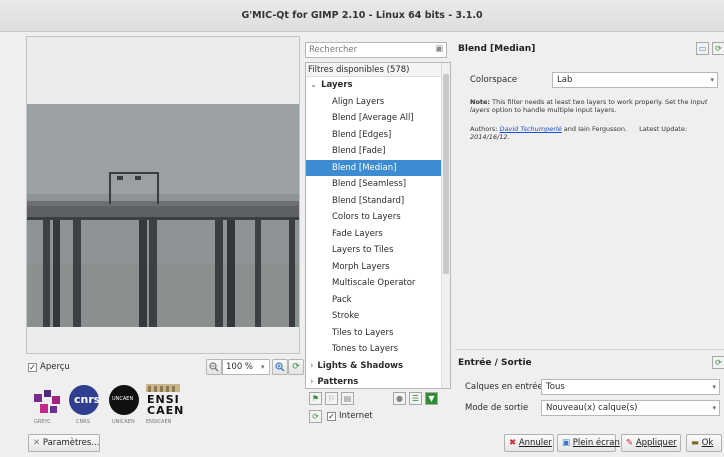 The width and height of the screenshot is (724, 457). Describe the element at coordinates (651, 443) in the screenshot. I see `apply-button: ✎ Appliquer` at that location.